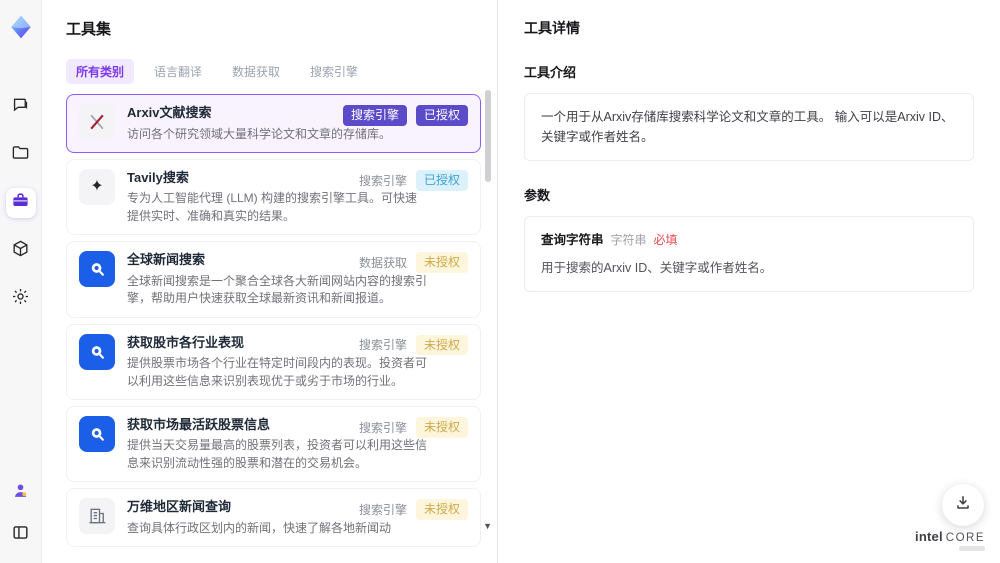 The image size is (1000, 563). What do you see at coordinates (972, 548) in the screenshot?
I see `brand-subscript-mark` at bounding box center [972, 548].